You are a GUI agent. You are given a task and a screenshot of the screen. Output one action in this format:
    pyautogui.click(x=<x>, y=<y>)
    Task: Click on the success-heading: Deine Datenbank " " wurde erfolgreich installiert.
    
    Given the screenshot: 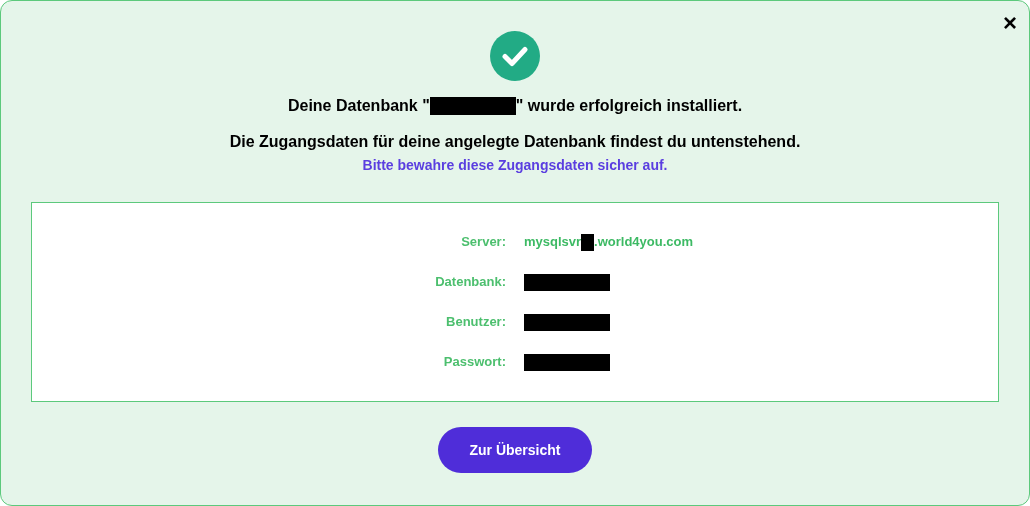 What is the action you would take?
    pyautogui.click(x=515, y=106)
    